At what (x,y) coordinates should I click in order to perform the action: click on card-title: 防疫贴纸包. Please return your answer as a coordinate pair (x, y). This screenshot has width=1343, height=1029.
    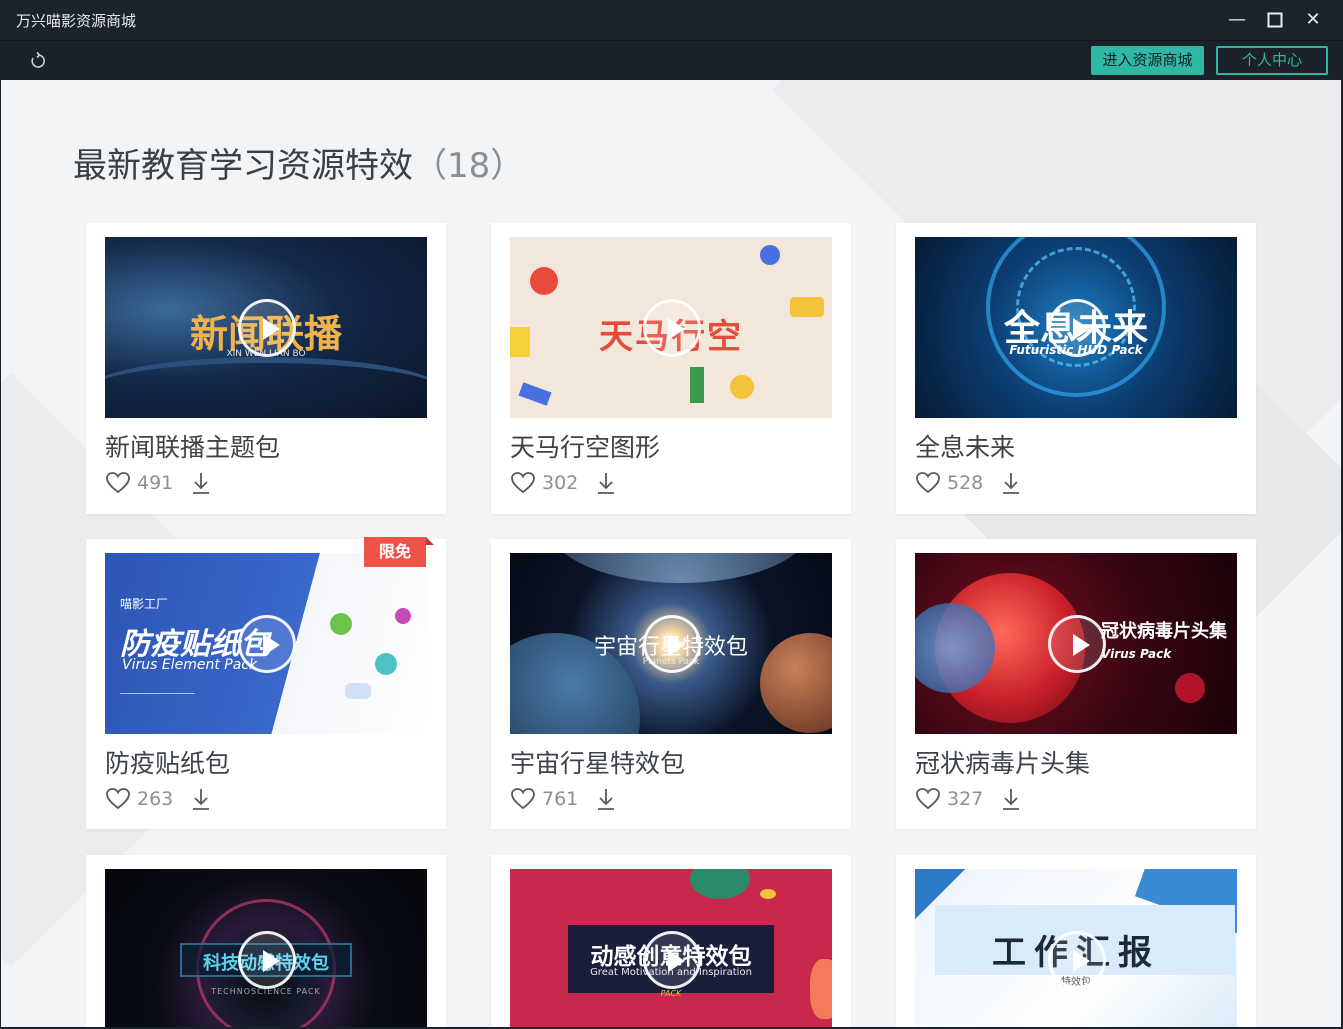
    Looking at the image, I should click on (167, 762).